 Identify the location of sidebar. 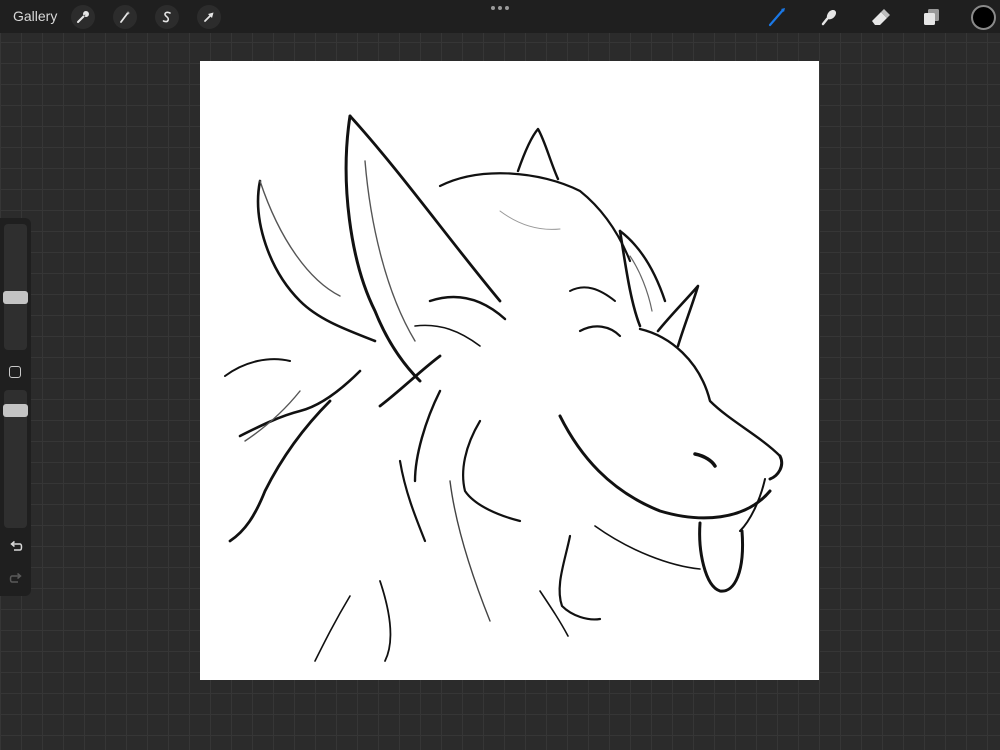
(15, 407).